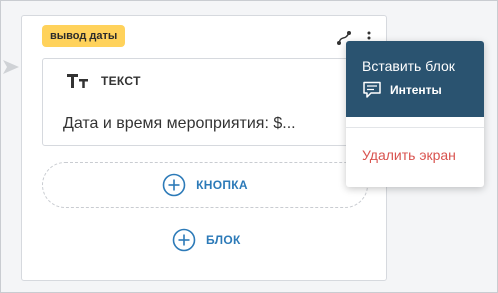 This screenshot has width=498, height=293. I want to click on insert-block-title: Вставить блок, so click(408, 66).